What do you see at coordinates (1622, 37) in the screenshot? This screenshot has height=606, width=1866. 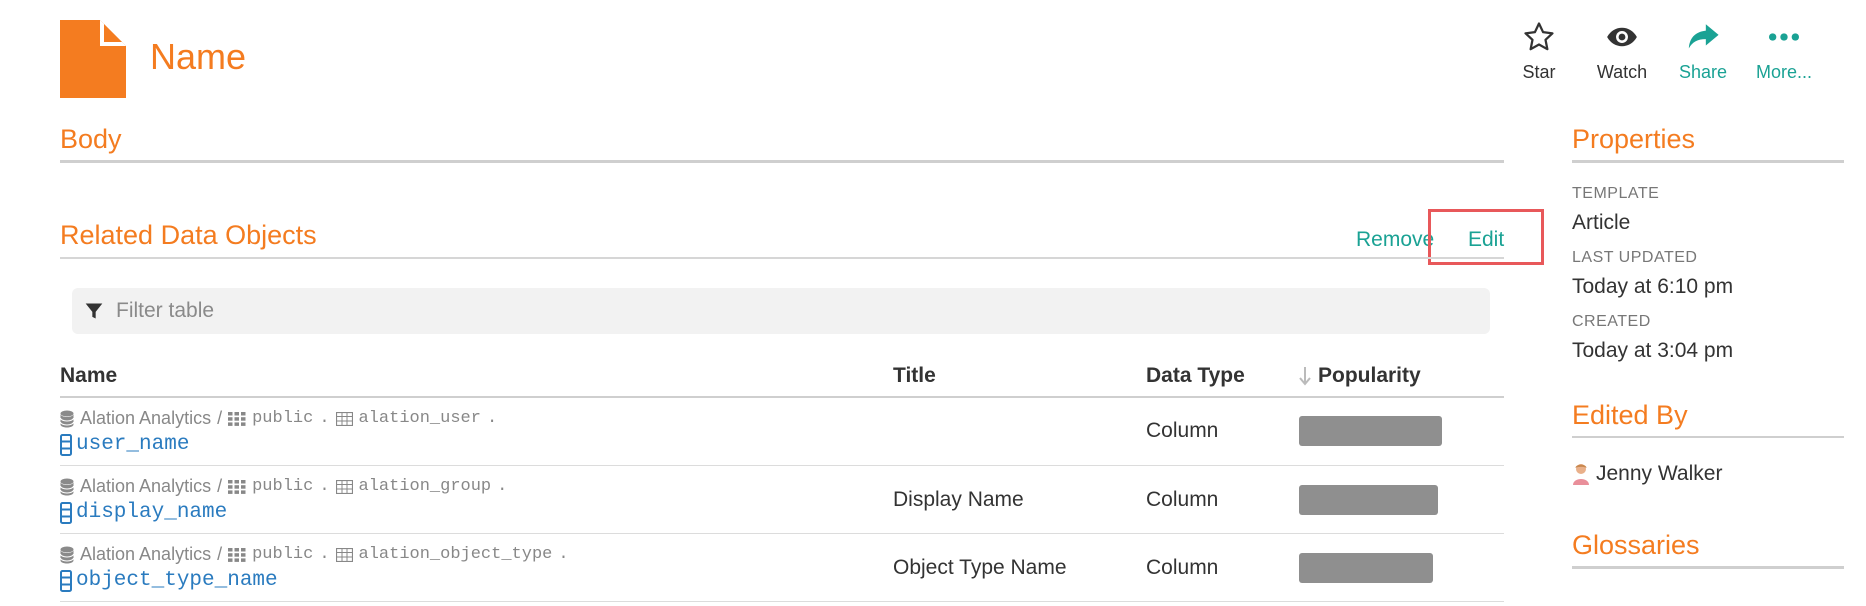 I see `eye-icon` at bounding box center [1622, 37].